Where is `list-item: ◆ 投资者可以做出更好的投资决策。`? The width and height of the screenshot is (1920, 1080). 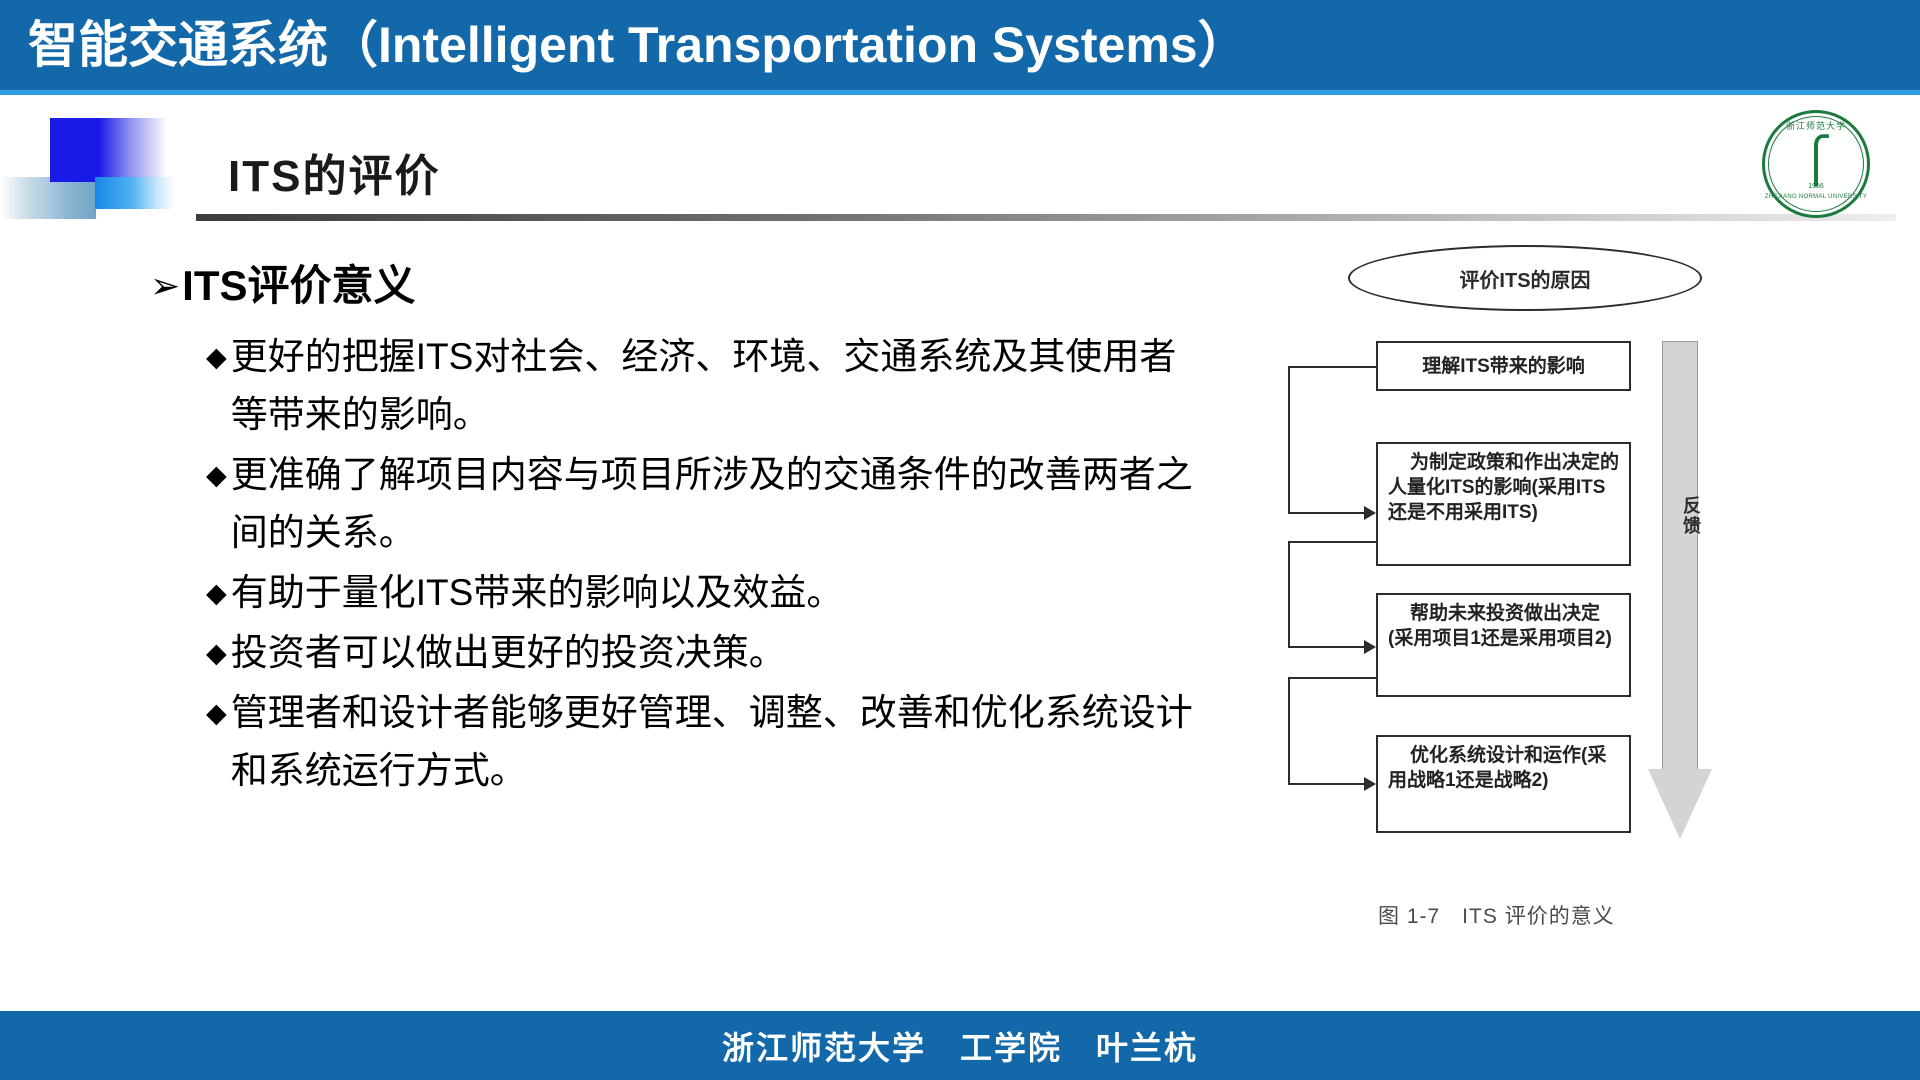
list-item: ◆ 投资者可以做出更好的投资决策。 is located at coordinates (680, 653).